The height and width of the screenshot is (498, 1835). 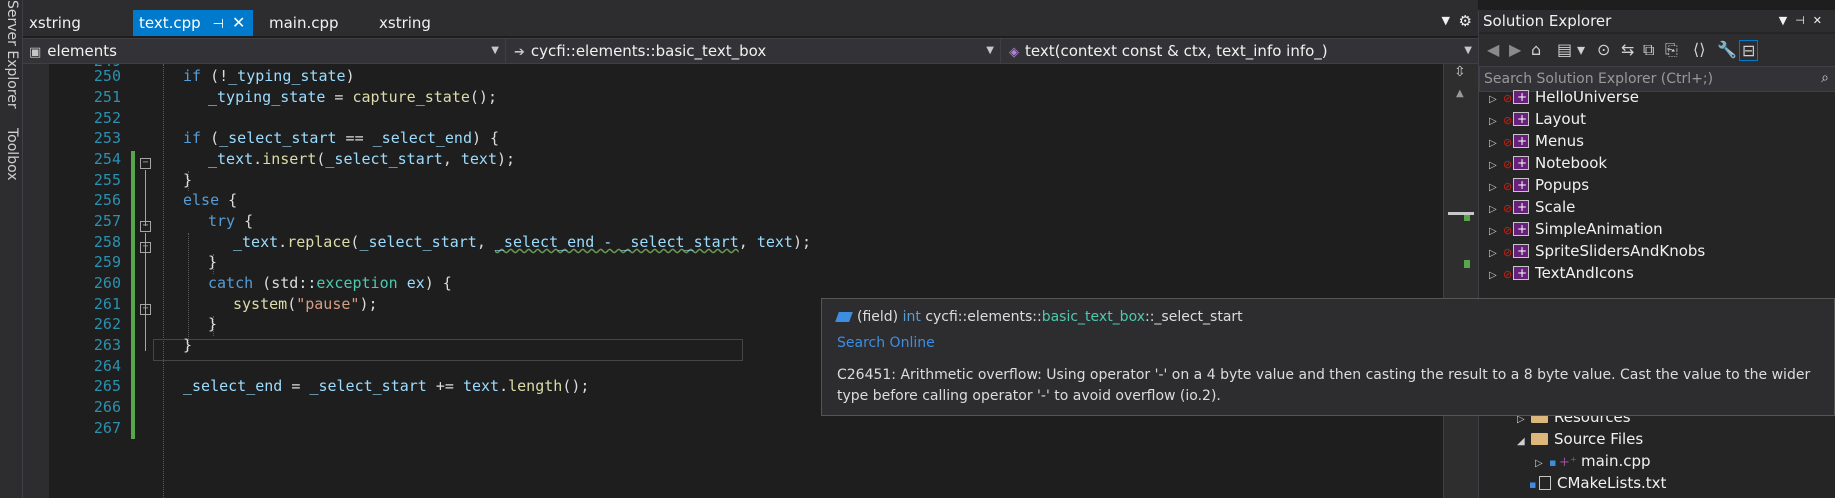 I want to click on tree-item-file: ▪ CMakeLists.txt, so click(x=1597, y=483).